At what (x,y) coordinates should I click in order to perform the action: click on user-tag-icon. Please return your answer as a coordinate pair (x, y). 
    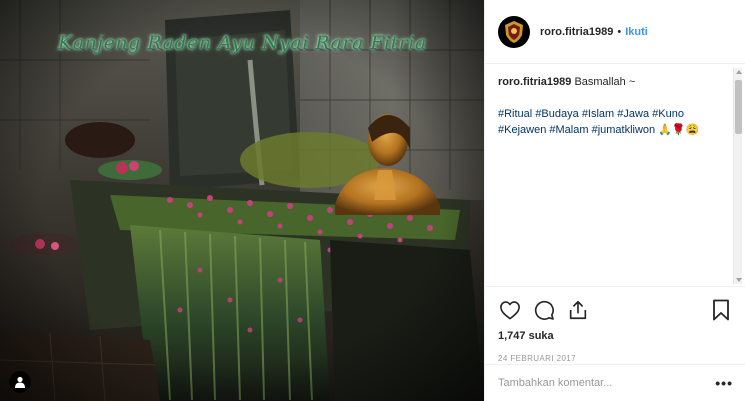
    Looking at the image, I should click on (20, 382).